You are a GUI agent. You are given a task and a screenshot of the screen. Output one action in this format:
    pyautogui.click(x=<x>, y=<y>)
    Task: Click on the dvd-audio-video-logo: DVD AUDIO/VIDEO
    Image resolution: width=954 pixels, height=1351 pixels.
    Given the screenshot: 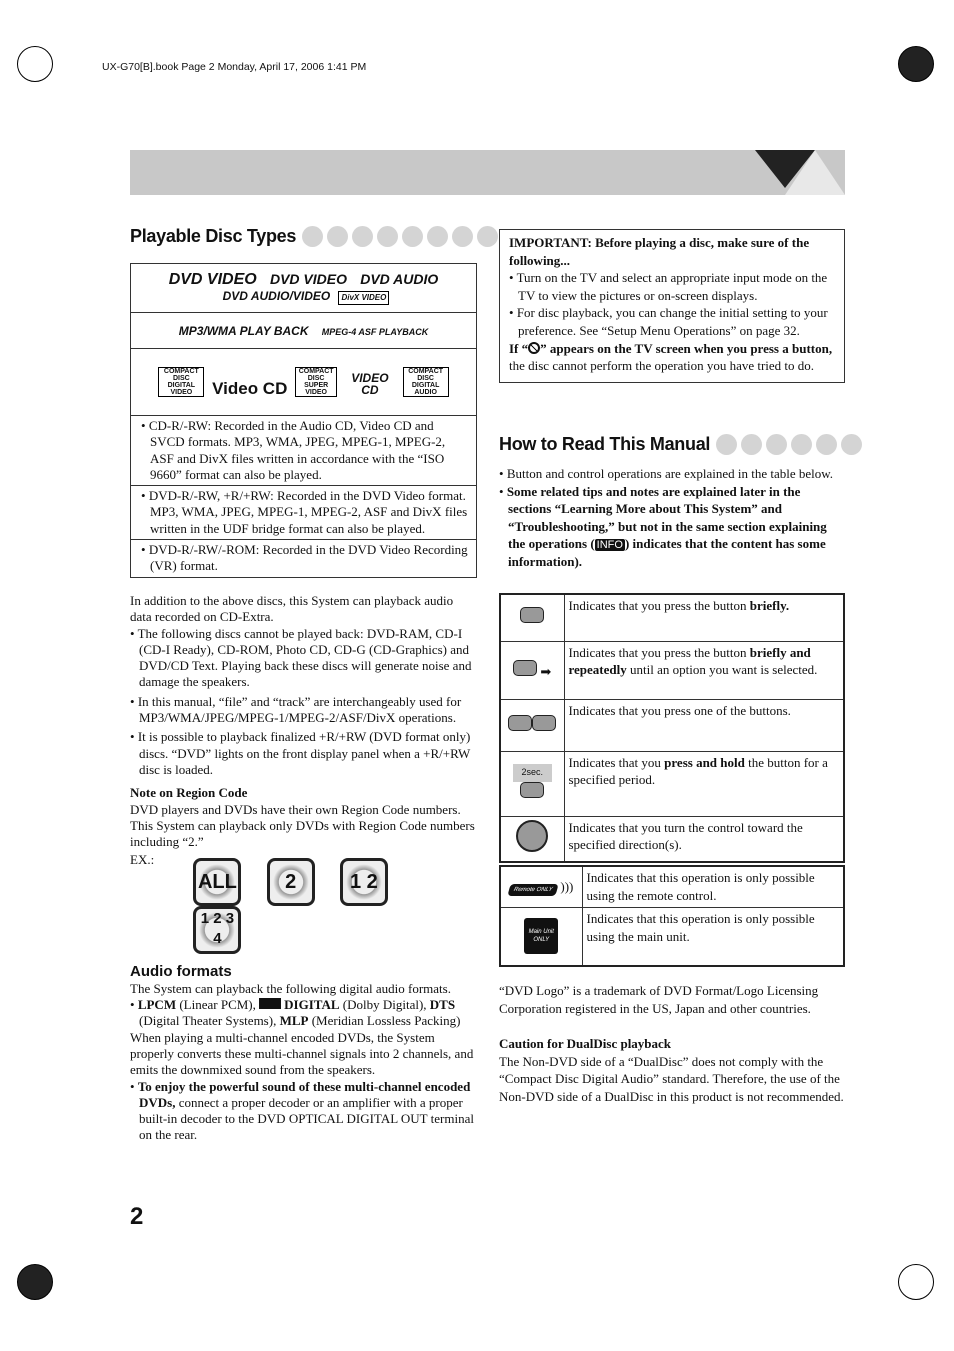 What is the action you would take?
    pyautogui.click(x=276, y=295)
    